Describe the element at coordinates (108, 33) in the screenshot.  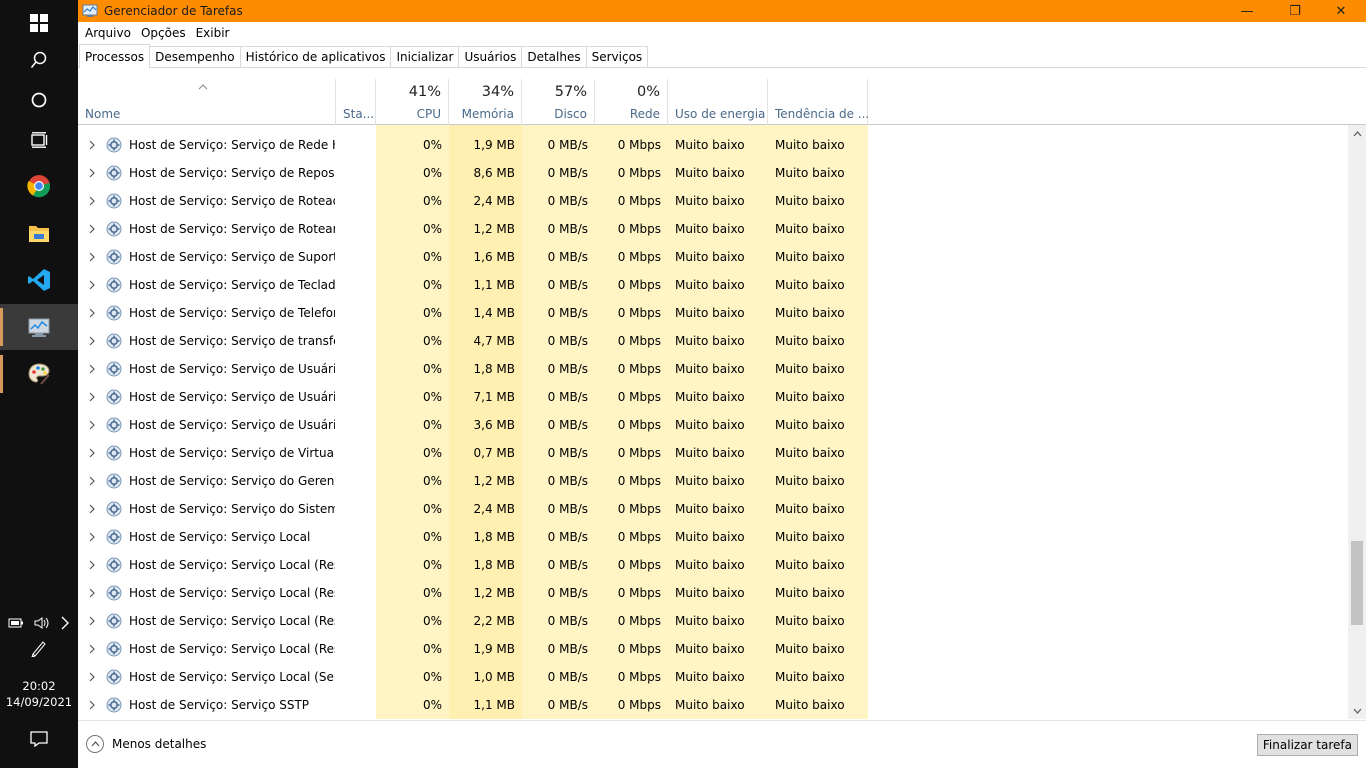
I see `menu-arquivo: Arquivo` at that location.